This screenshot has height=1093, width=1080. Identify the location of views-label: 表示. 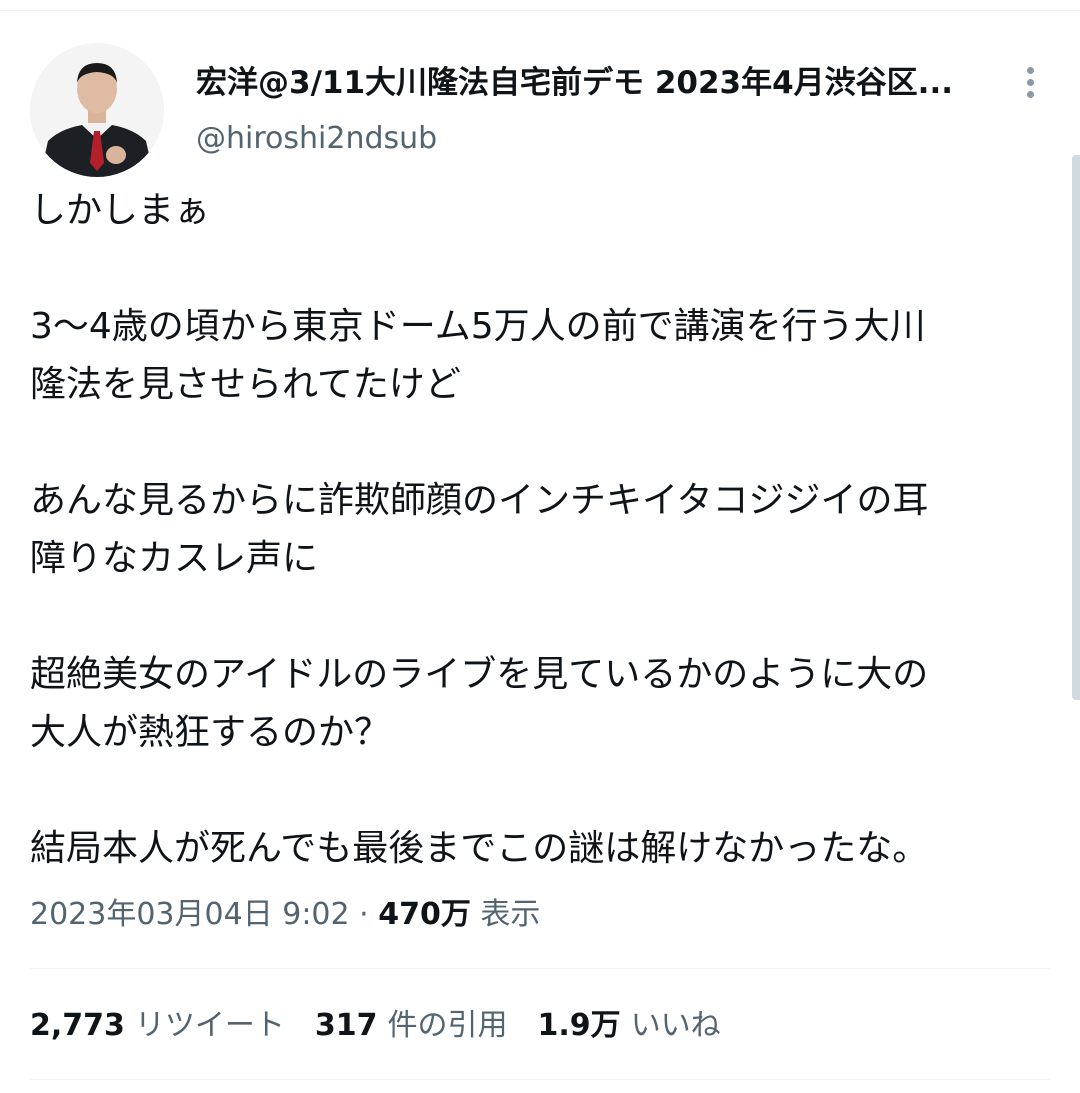
(510, 914).